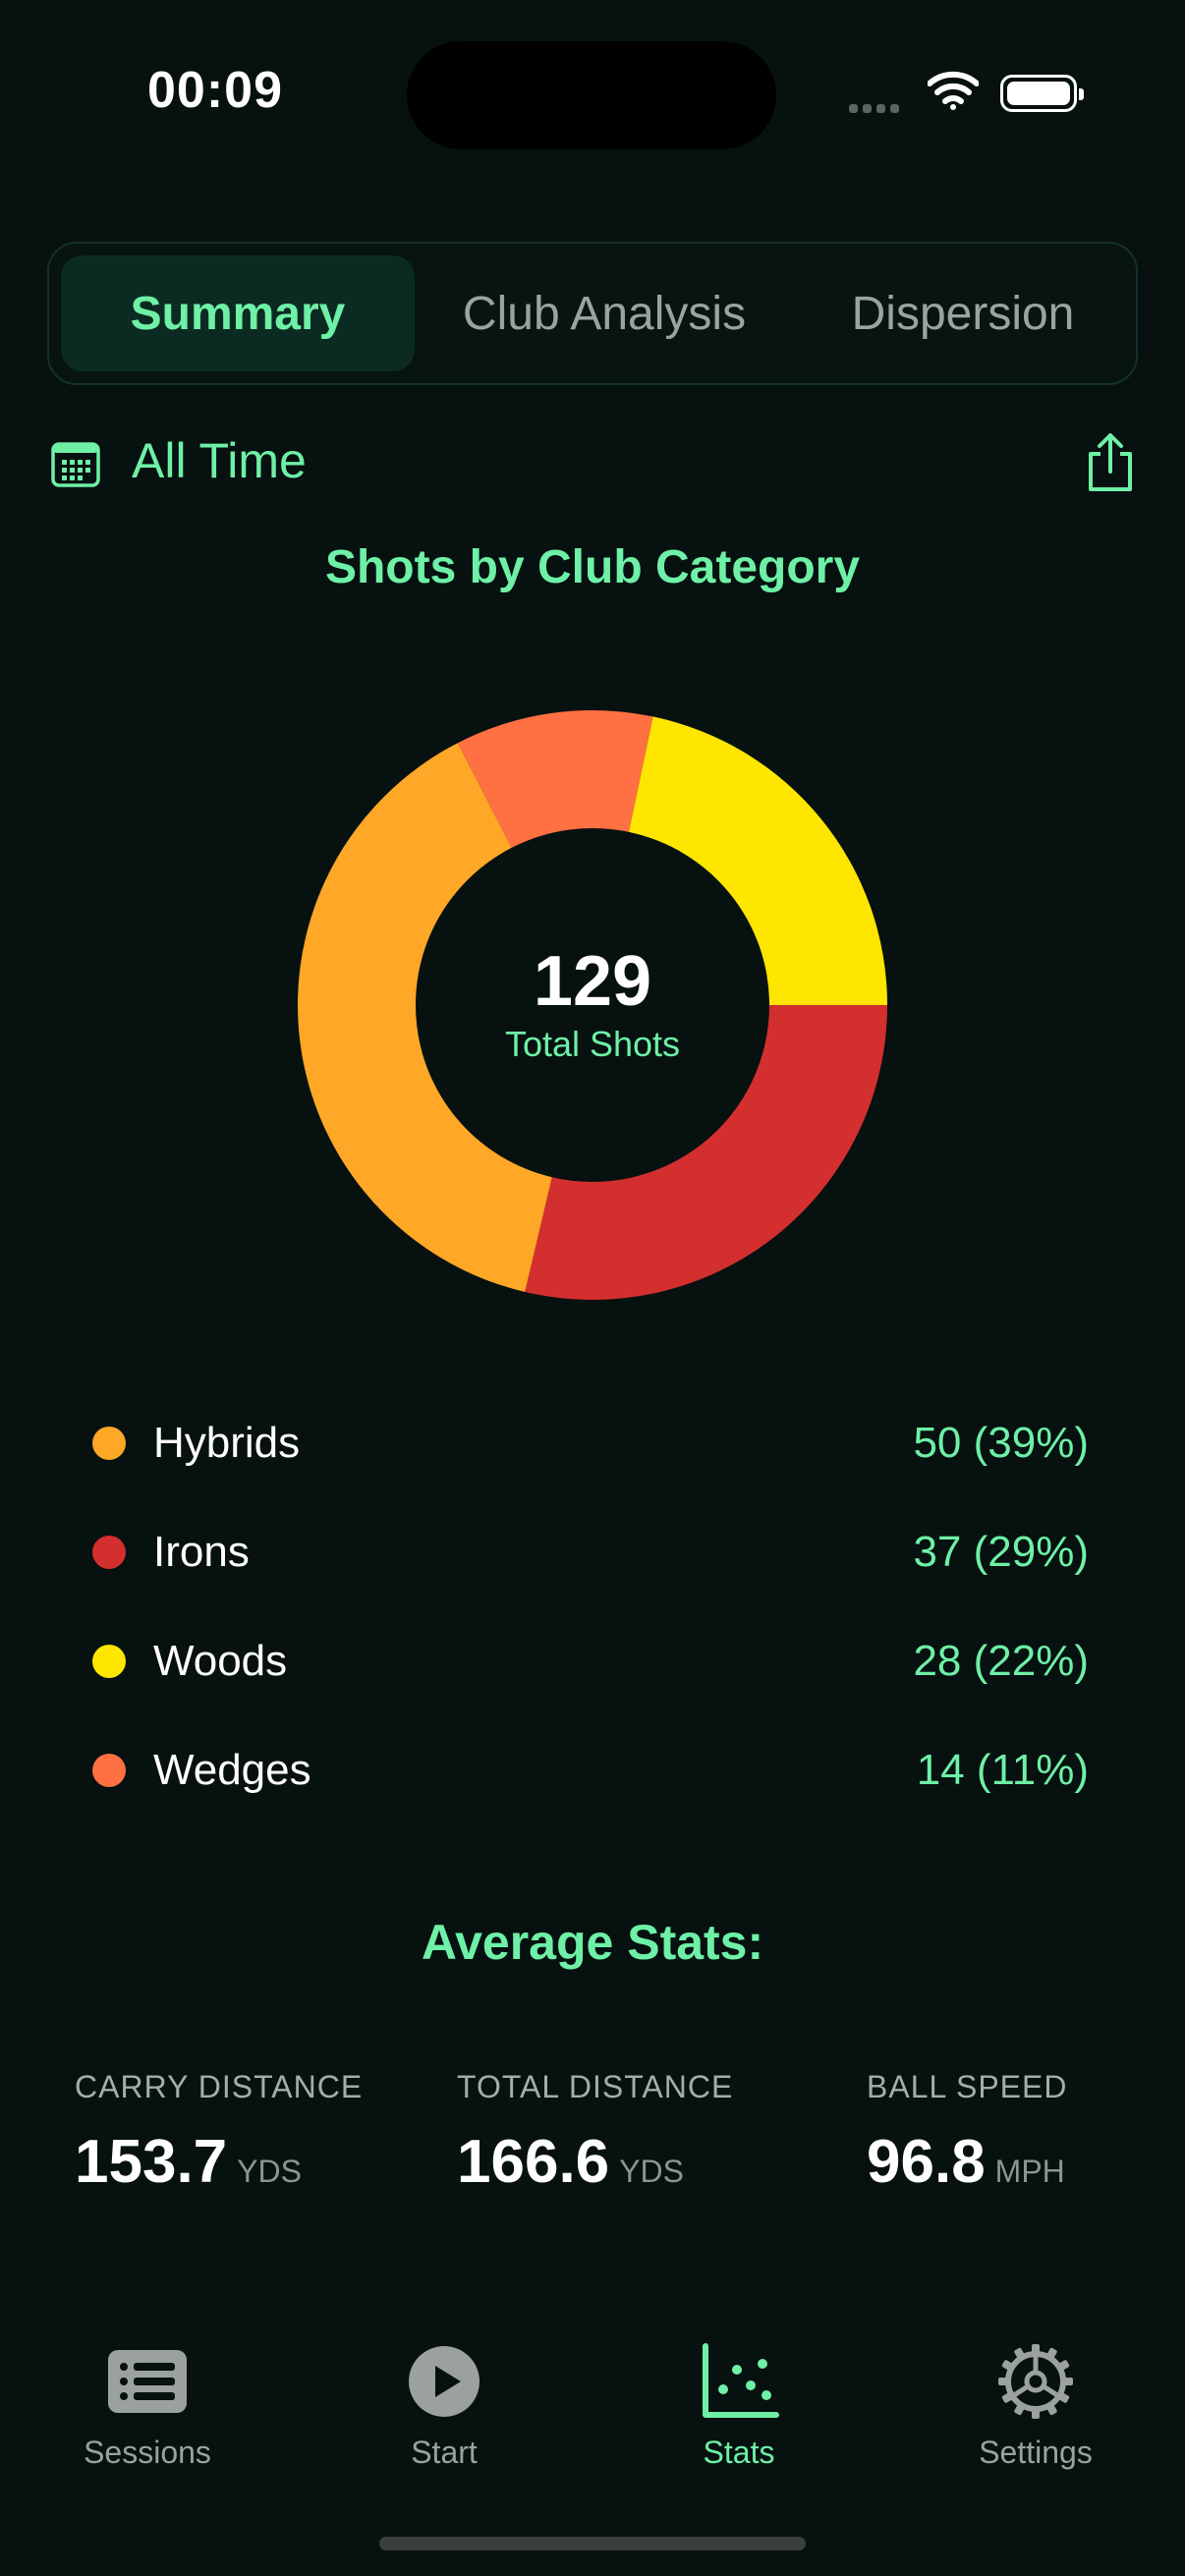 This screenshot has height=2576, width=1185. What do you see at coordinates (968, 2086) in the screenshot?
I see `stat-label: BALL SPEED` at bounding box center [968, 2086].